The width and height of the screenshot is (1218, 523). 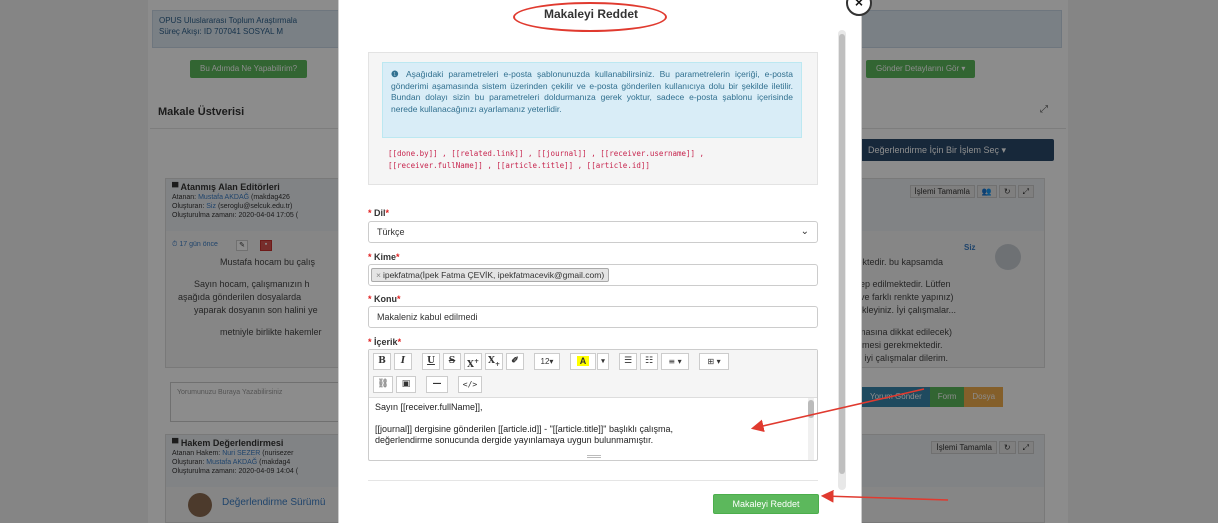 What do you see at coordinates (382, 361) in the screenshot?
I see `bold-button: B` at bounding box center [382, 361].